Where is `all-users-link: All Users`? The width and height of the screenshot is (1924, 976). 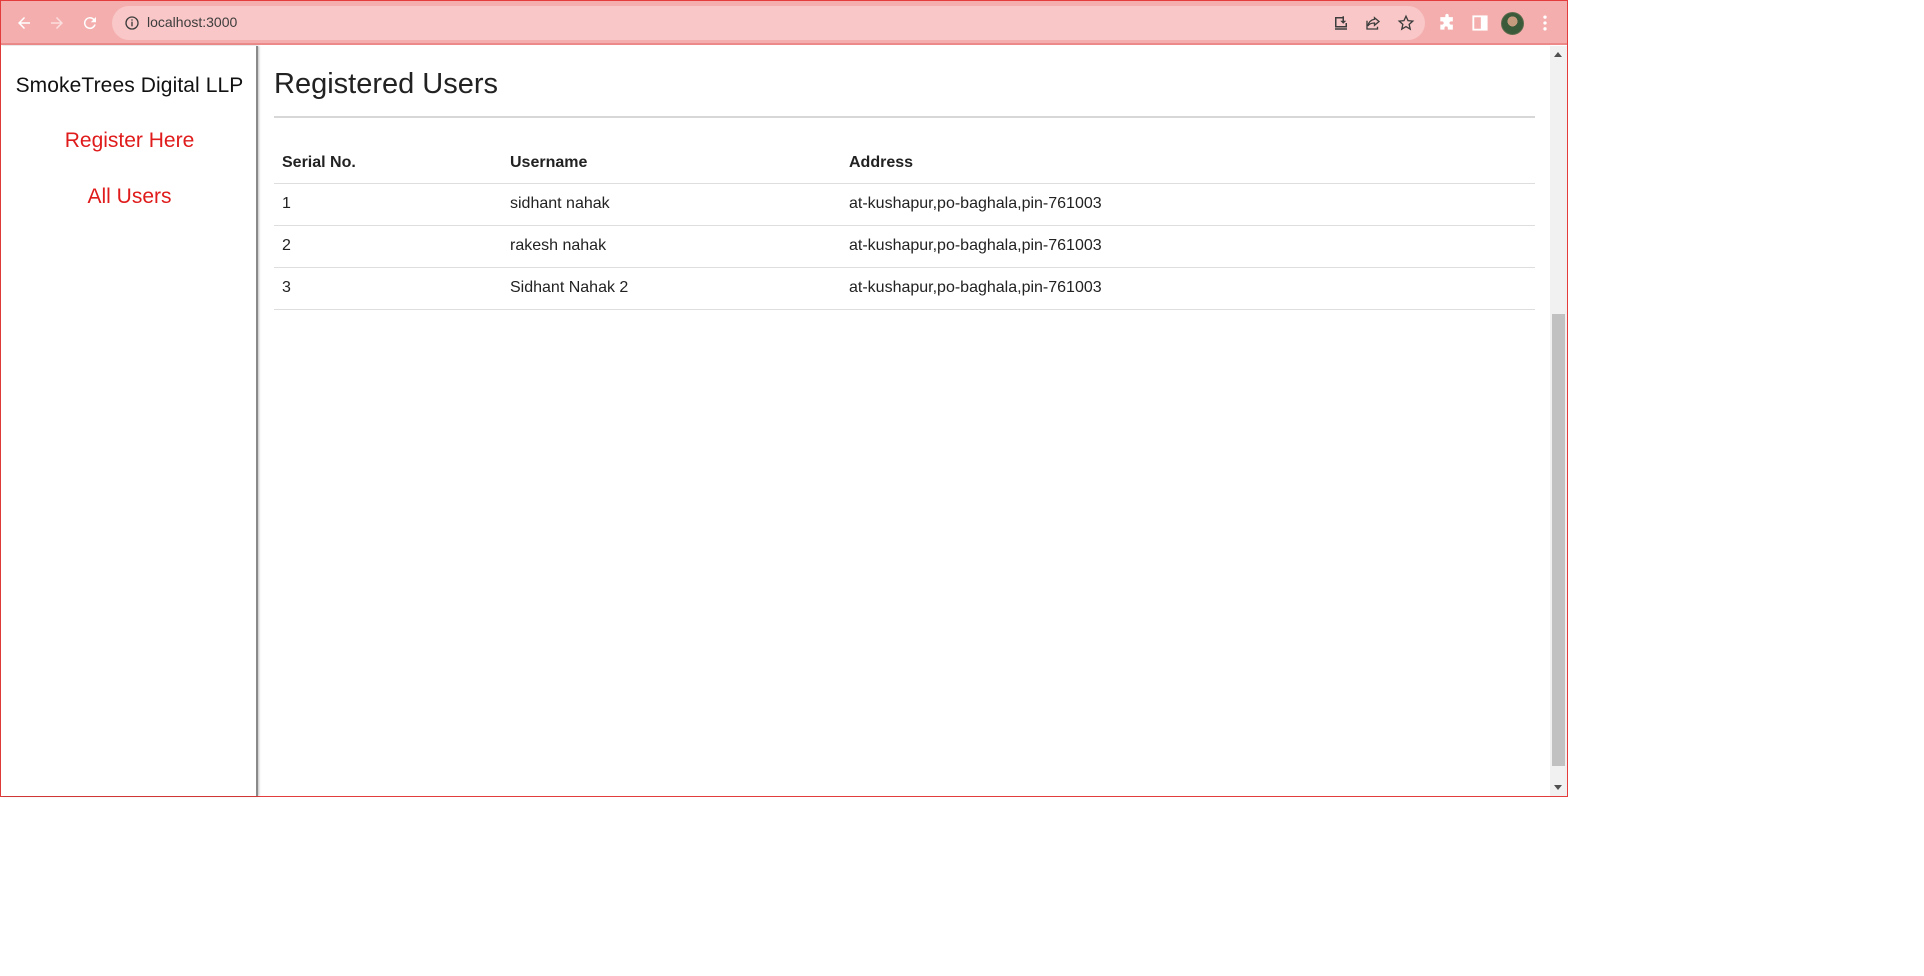
all-users-link: All Users is located at coordinates (129, 197).